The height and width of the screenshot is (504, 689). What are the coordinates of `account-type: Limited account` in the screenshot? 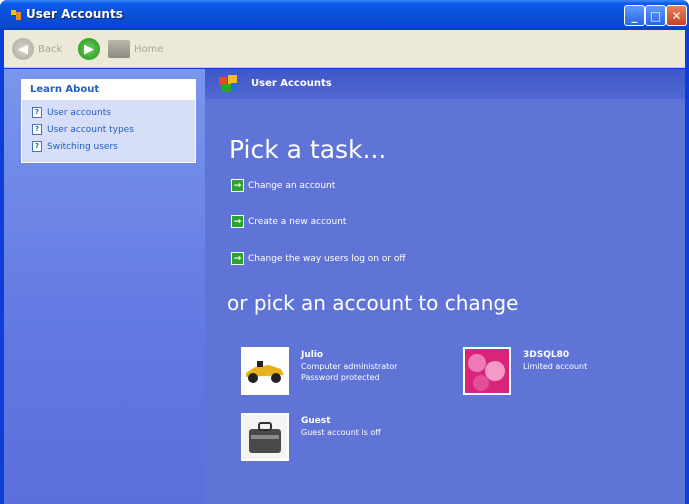 It's located at (555, 366).